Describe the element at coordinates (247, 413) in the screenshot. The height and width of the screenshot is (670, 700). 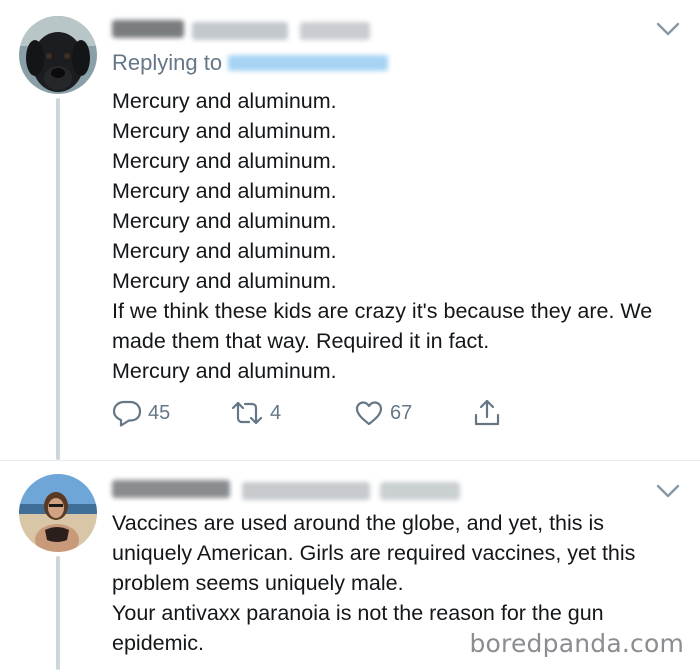
I see `retweet-icon` at that location.